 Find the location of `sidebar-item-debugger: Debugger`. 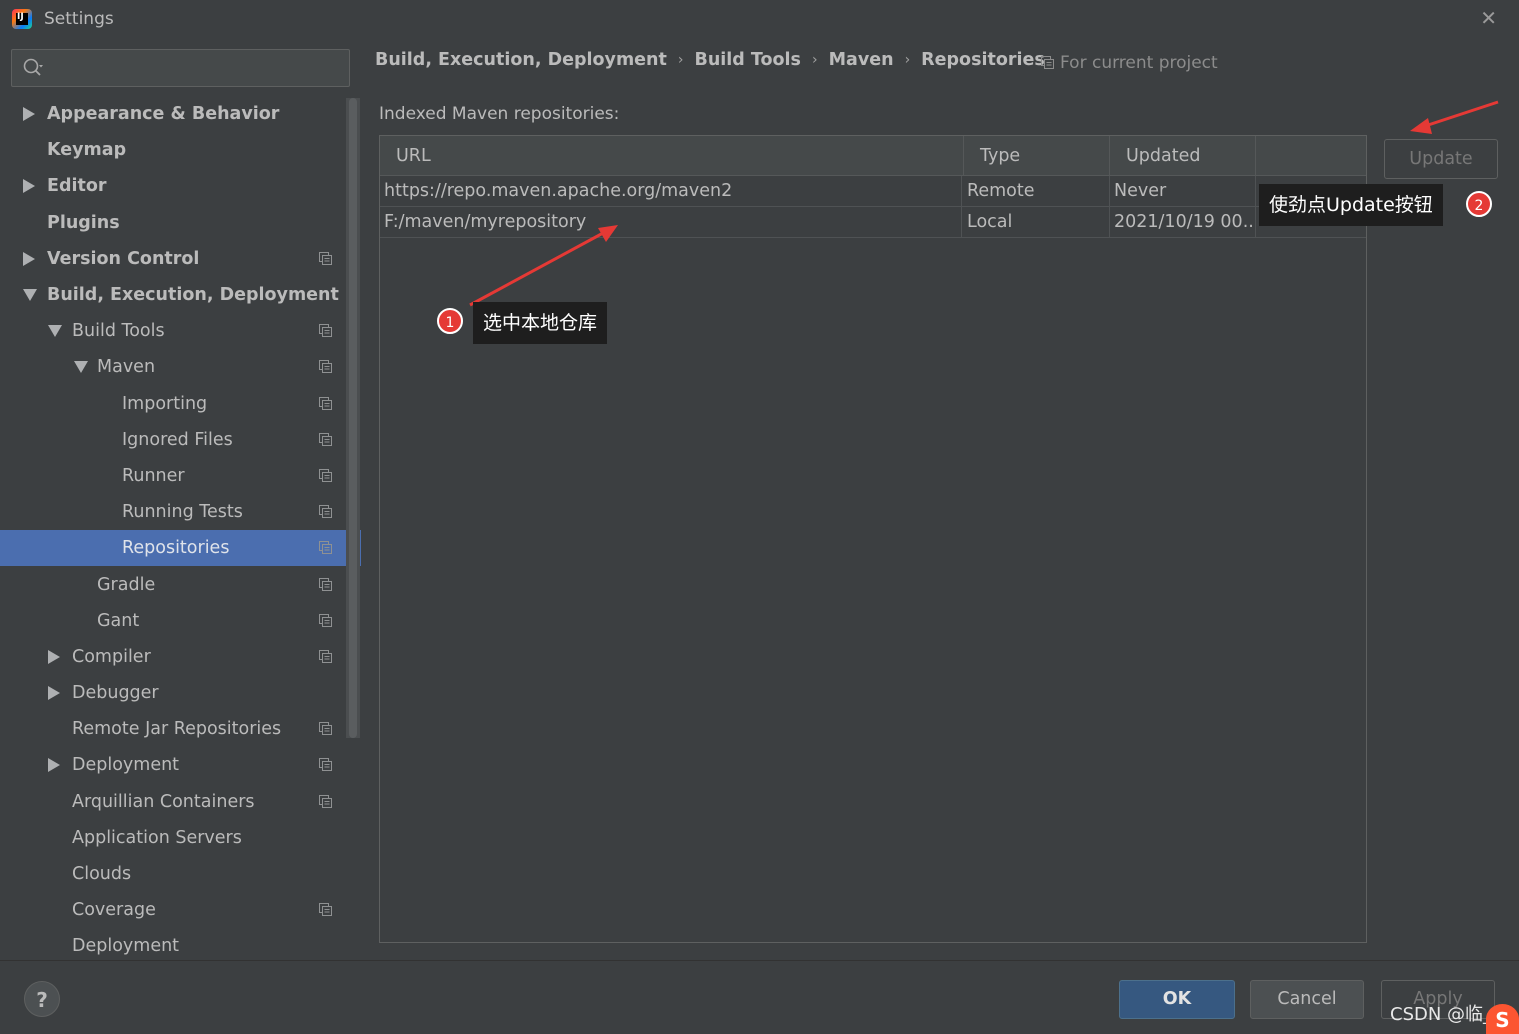

sidebar-item-debugger: Debugger is located at coordinates (172, 693).